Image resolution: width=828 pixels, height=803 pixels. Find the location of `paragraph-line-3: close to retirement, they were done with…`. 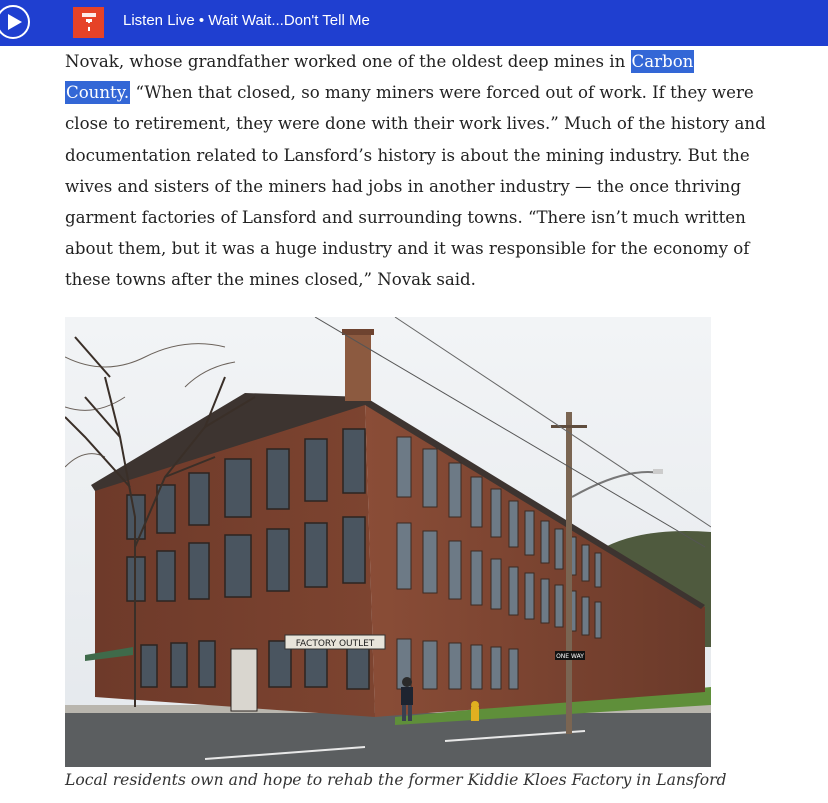

paragraph-line-3: close to retirement, they were done with… is located at coordinates (415, 124).